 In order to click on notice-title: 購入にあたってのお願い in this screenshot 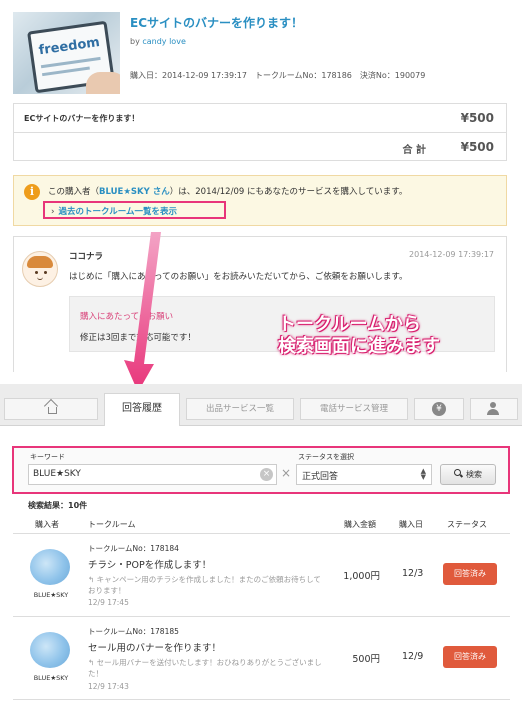, I will do `click(127, 317)`.